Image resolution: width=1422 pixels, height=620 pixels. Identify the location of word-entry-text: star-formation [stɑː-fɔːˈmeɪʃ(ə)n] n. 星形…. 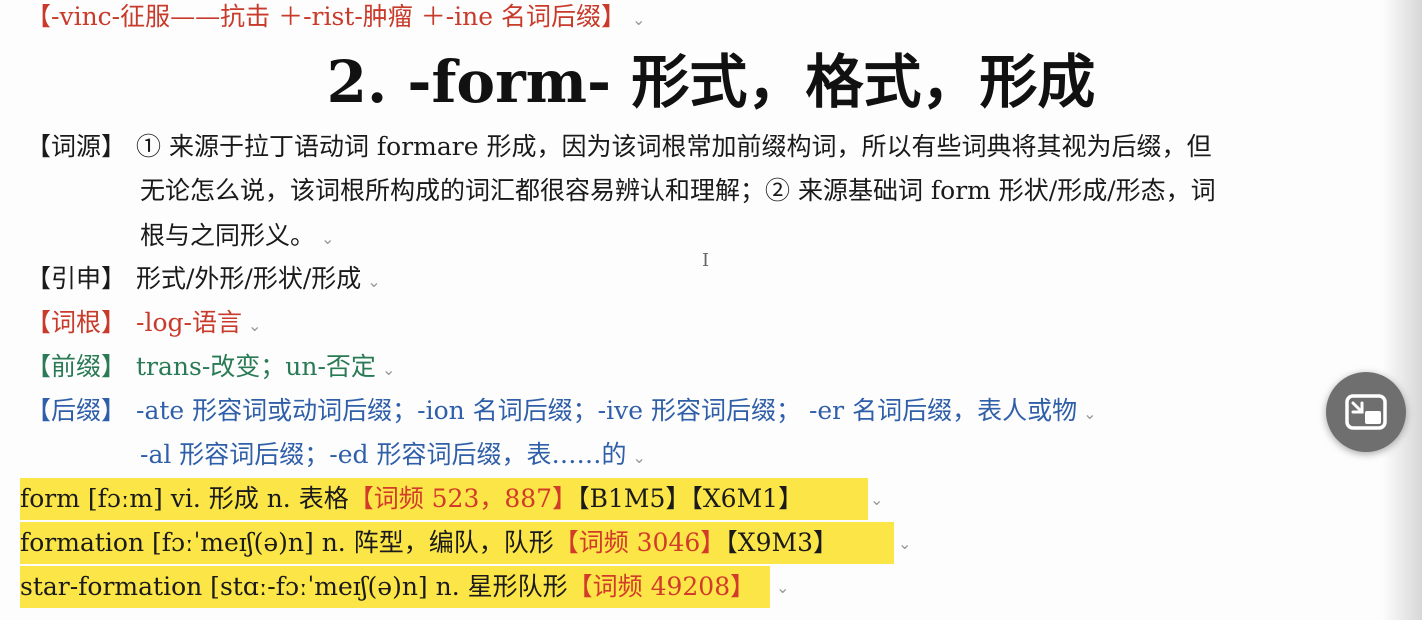
(294, 586).